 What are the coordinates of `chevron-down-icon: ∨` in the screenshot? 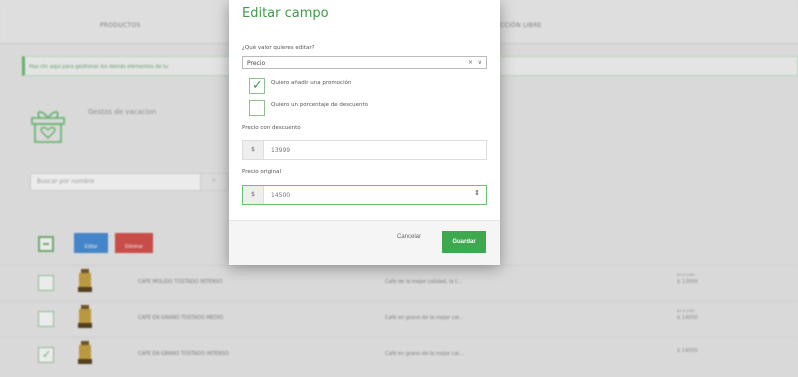 It's located at (480, 62).